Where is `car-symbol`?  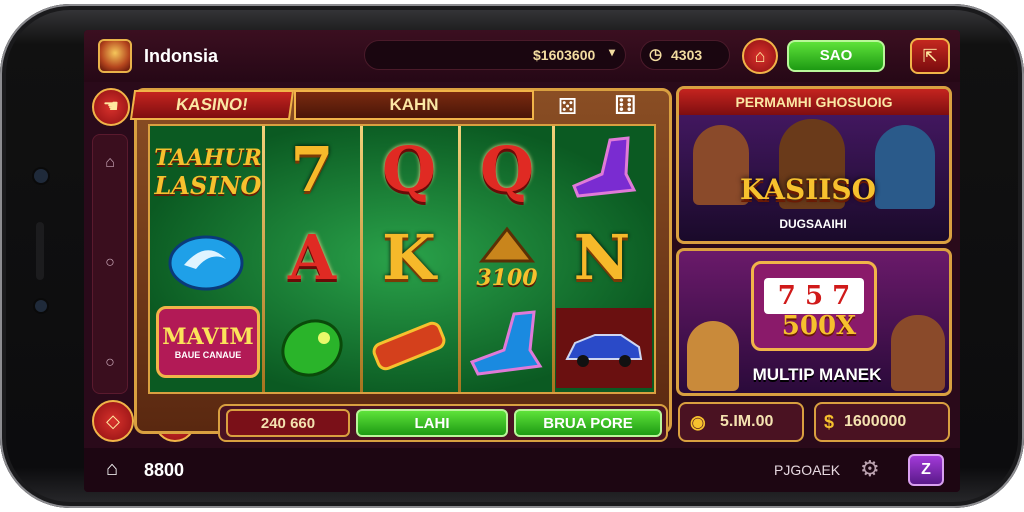 car-symbol is located at coordinates (604, 348).